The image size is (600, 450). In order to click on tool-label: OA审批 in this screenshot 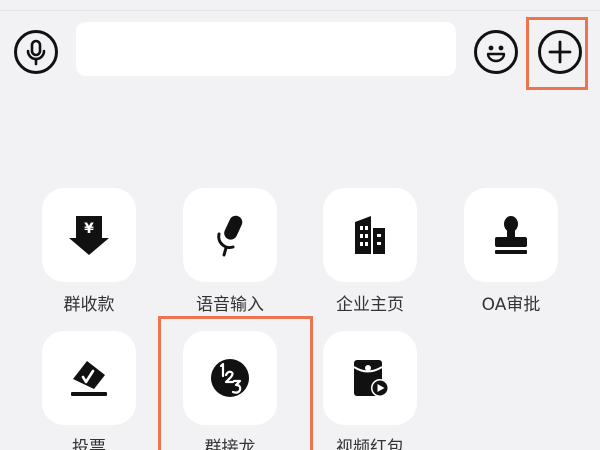, I will do `click(511, 305)`.